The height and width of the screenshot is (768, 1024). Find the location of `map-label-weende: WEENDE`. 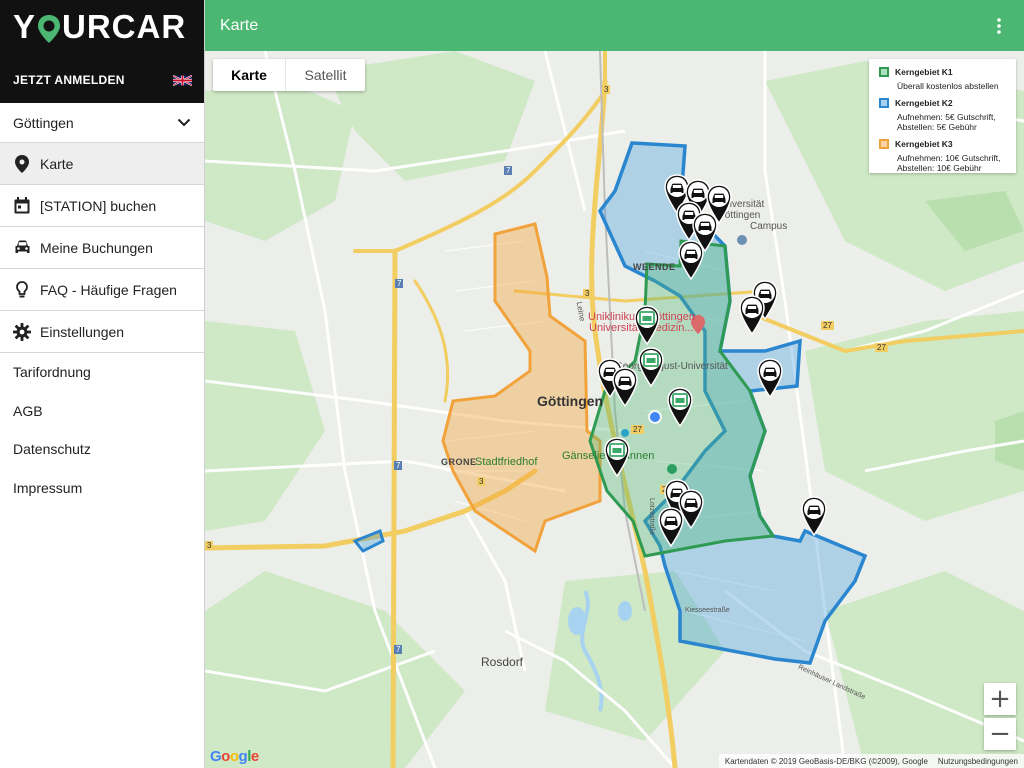

map-label-weende: WEENDE is located at coordinates (654, 267).